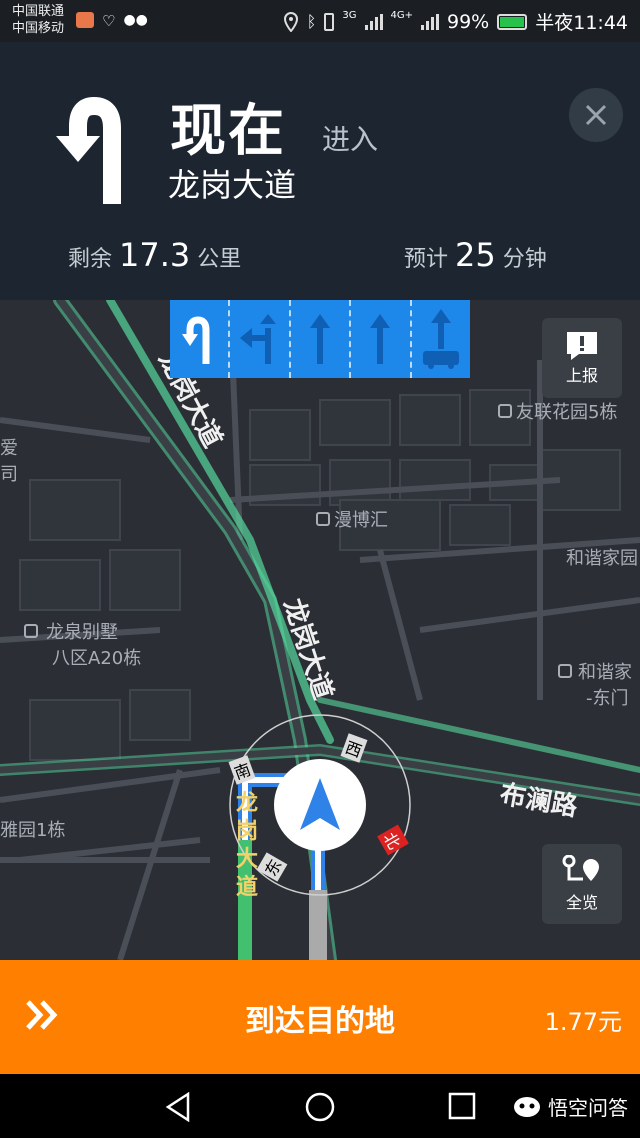 The image size is (640, 1138). I want to click on health-icon: ♡, so click(109, 21).